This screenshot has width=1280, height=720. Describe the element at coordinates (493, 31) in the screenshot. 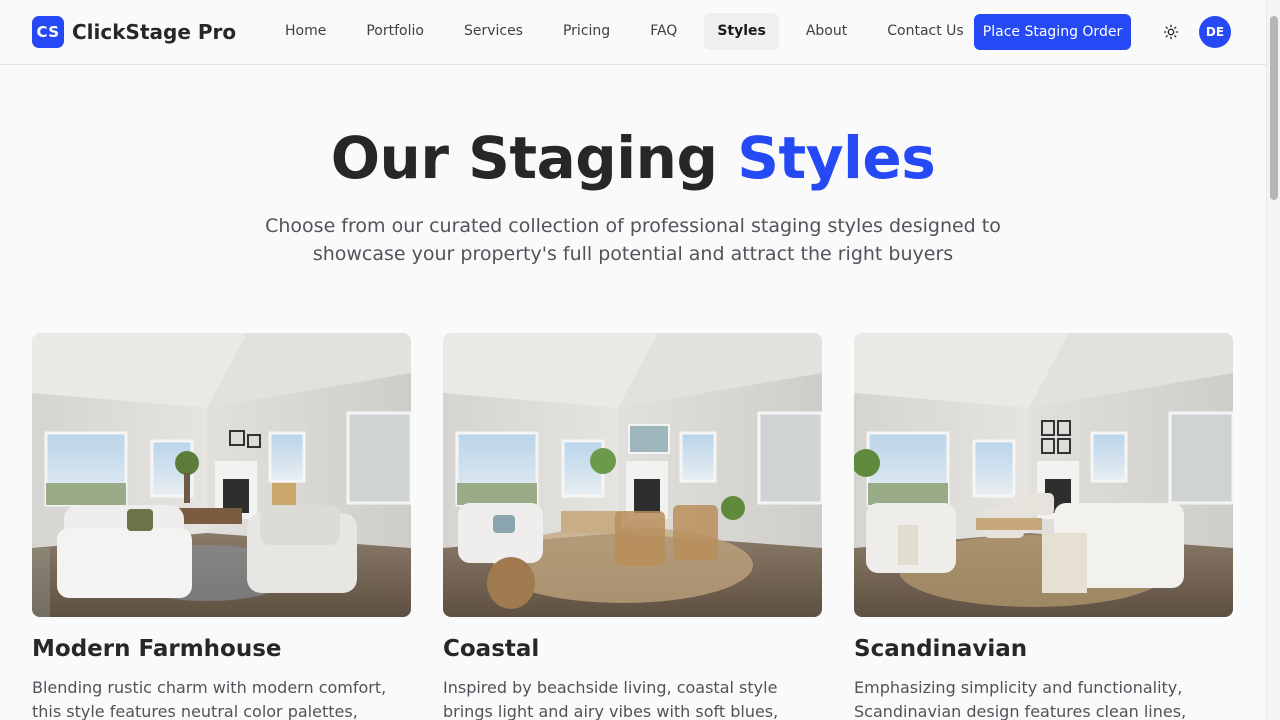

I see `nav-services: Services` at that location.